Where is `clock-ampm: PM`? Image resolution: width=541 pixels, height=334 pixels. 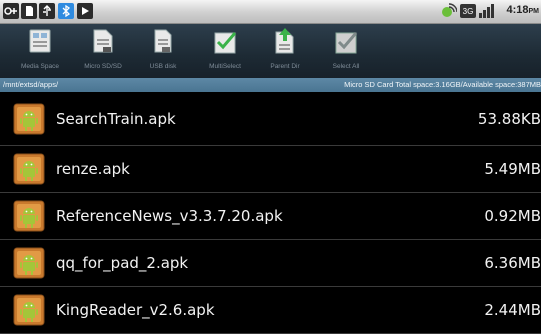 clock-ampm: PM is located at coordinates (534, 11).